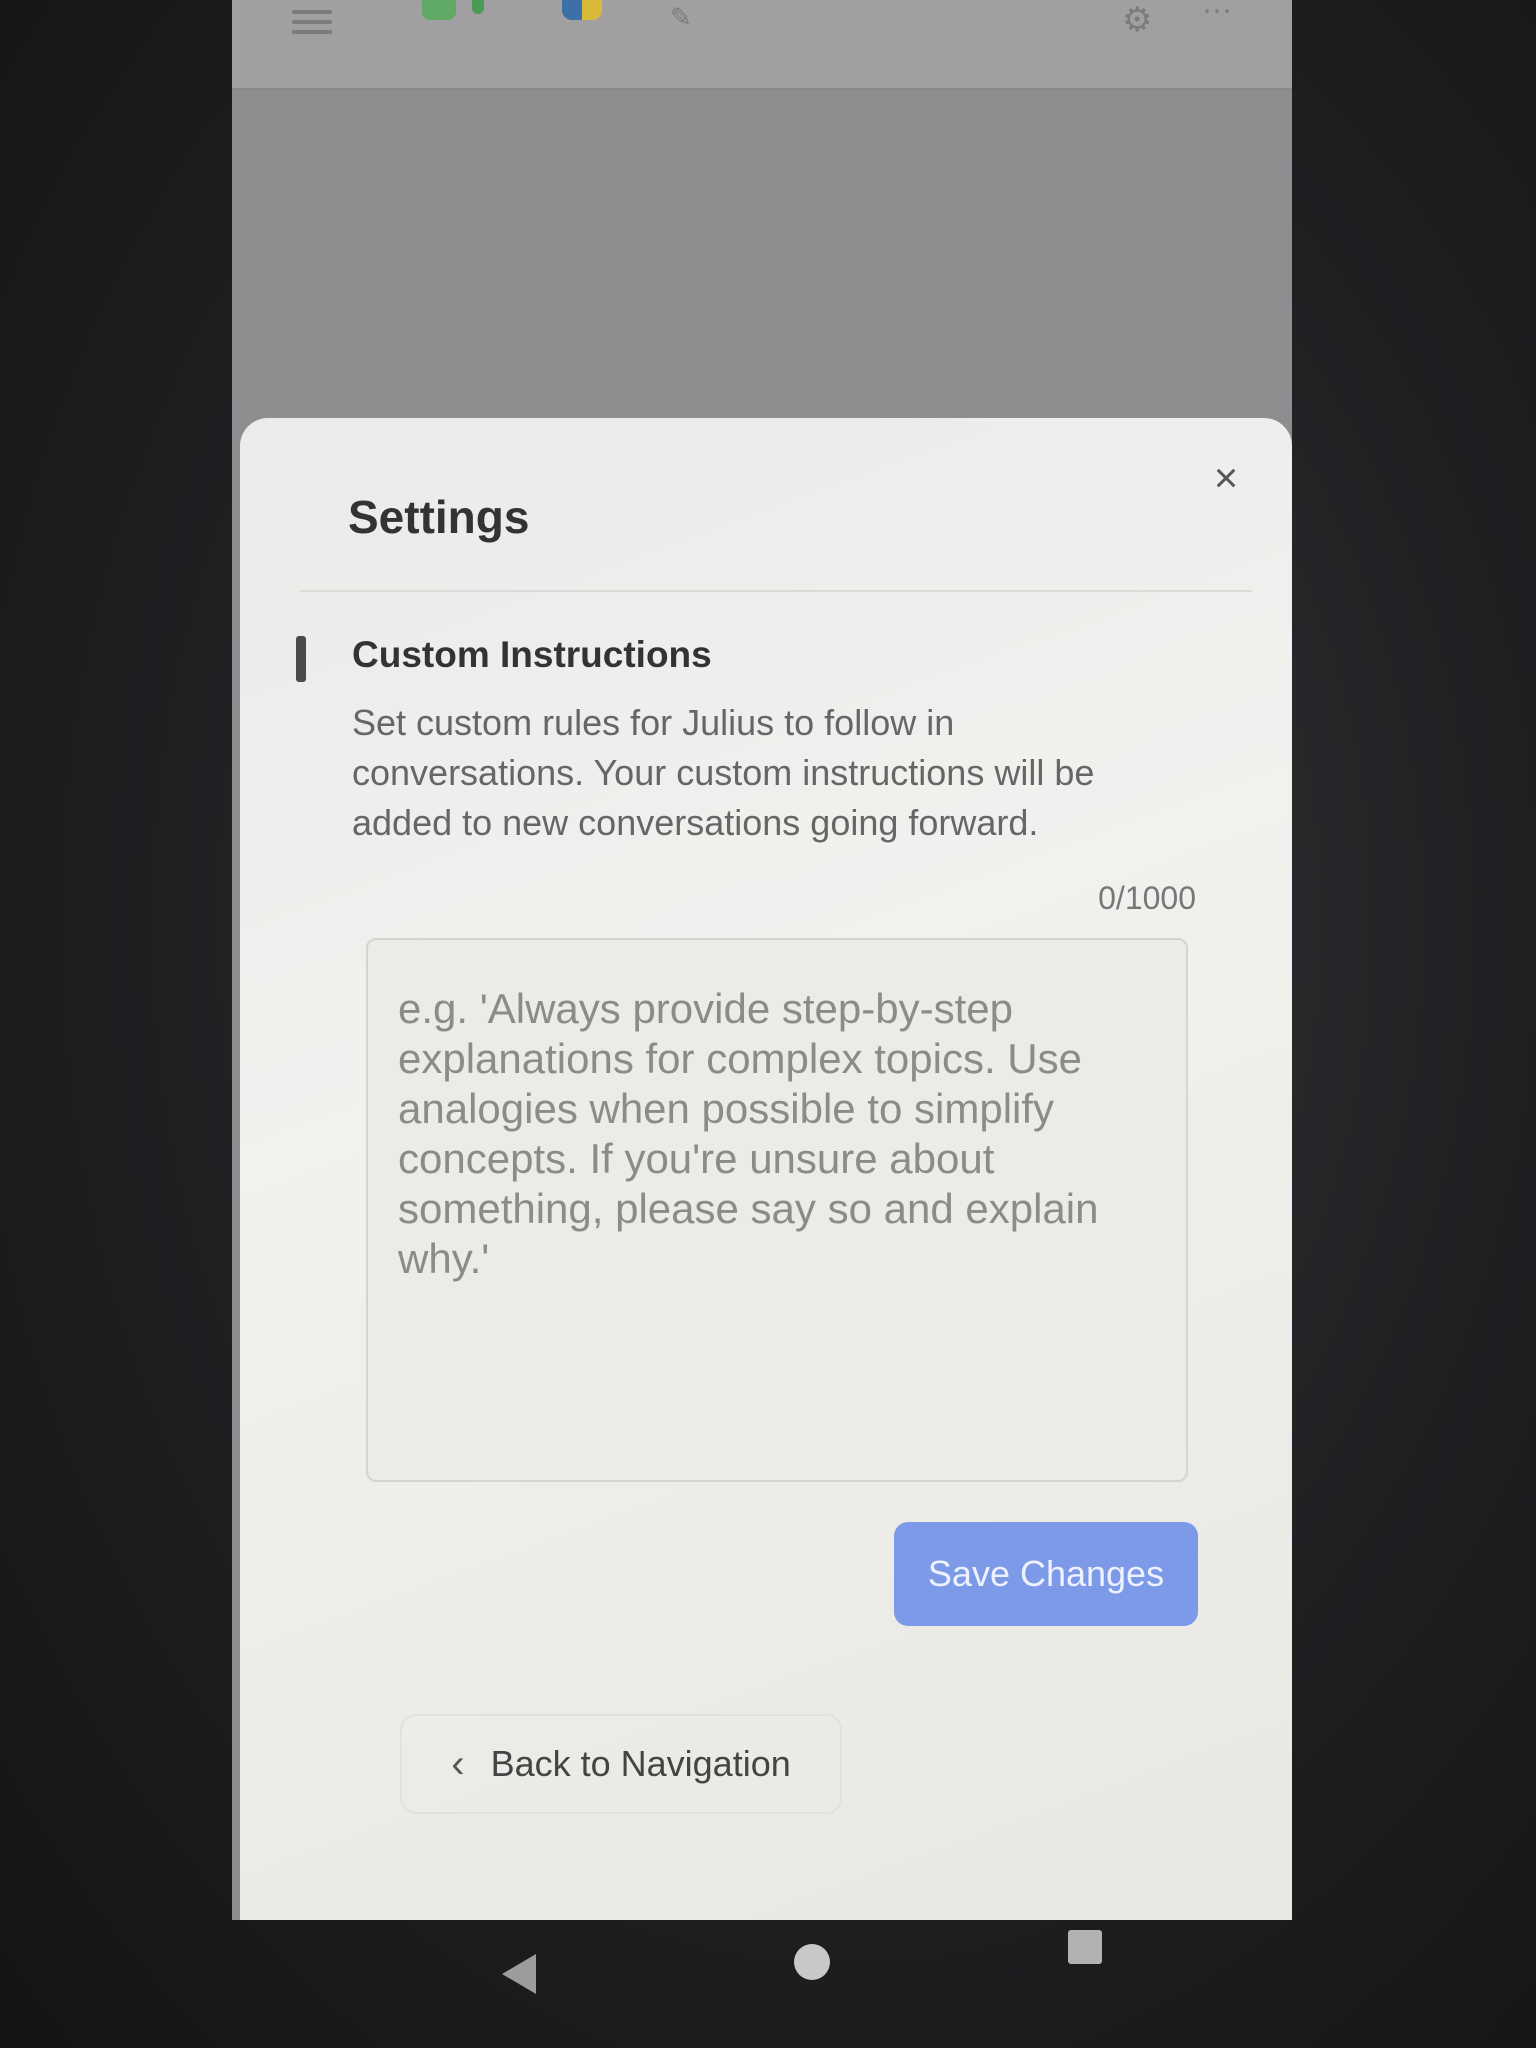 This screenshot has width=1536, height=2048. Describe the element at coordinates (519, 1974) in the screenshot. I see `back-triangle-icon` at that location.